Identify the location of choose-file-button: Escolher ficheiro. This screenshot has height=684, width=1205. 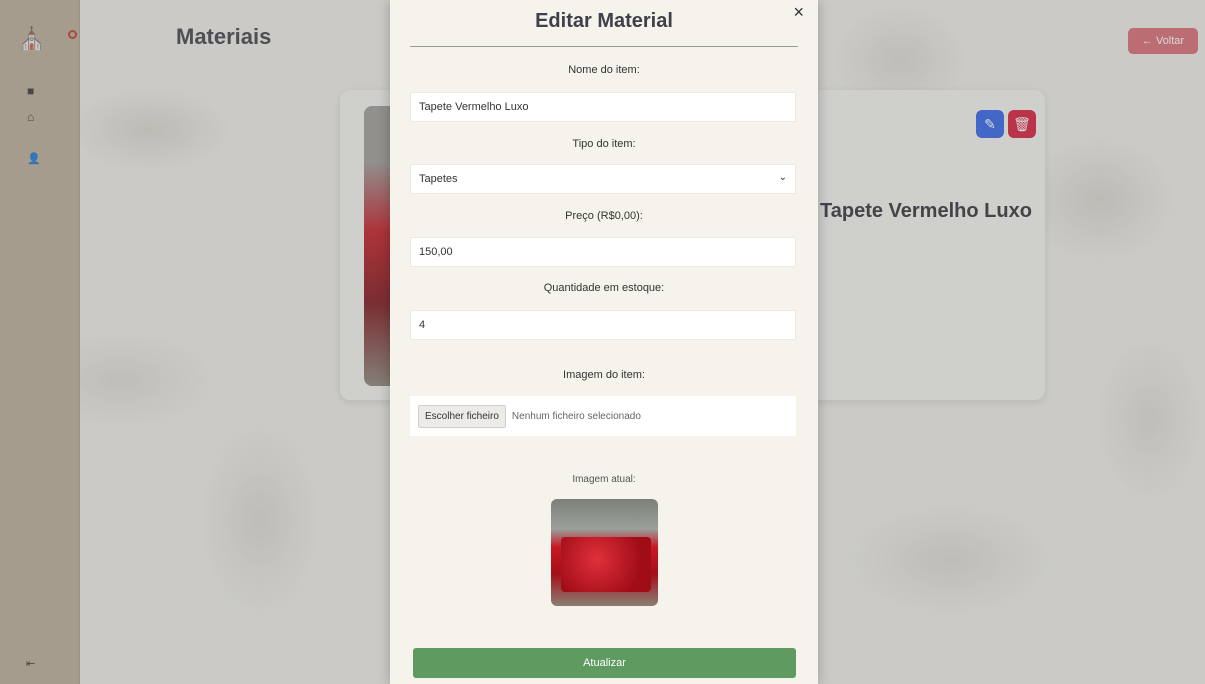
(462, 416).